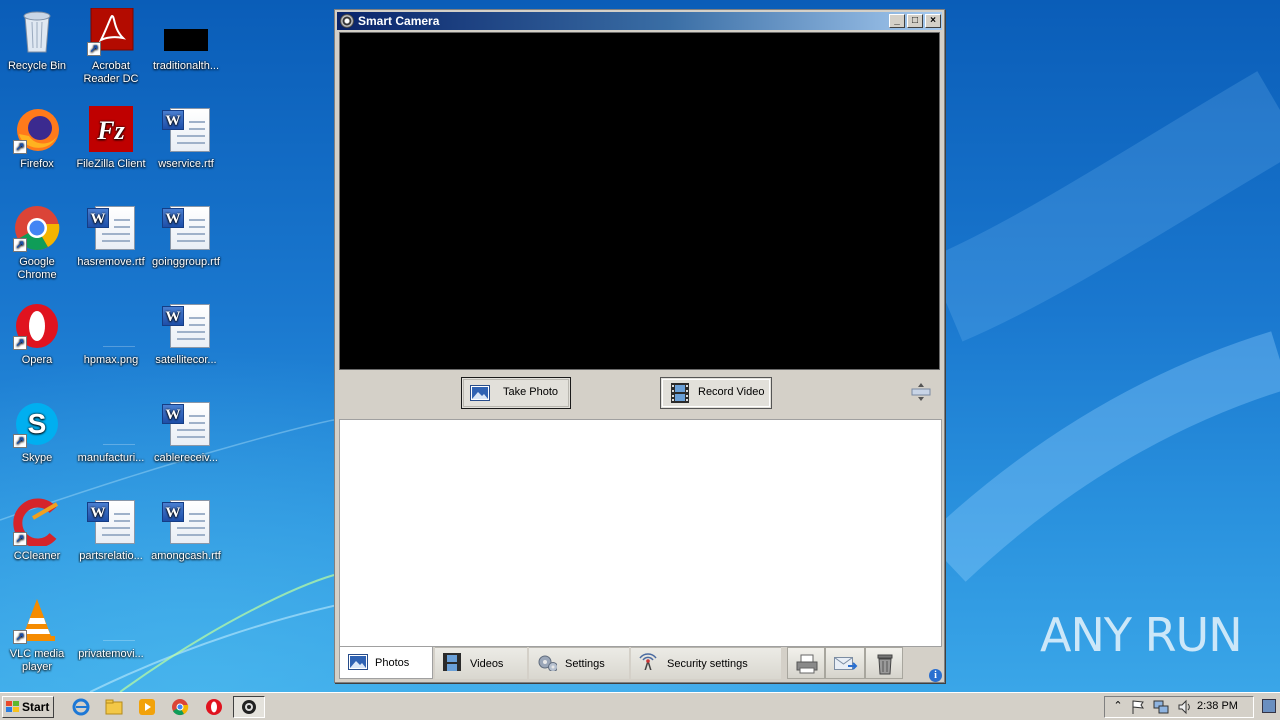  I want to click on desktop-icon-skype: S ↗ Skype, so click(37, 432).